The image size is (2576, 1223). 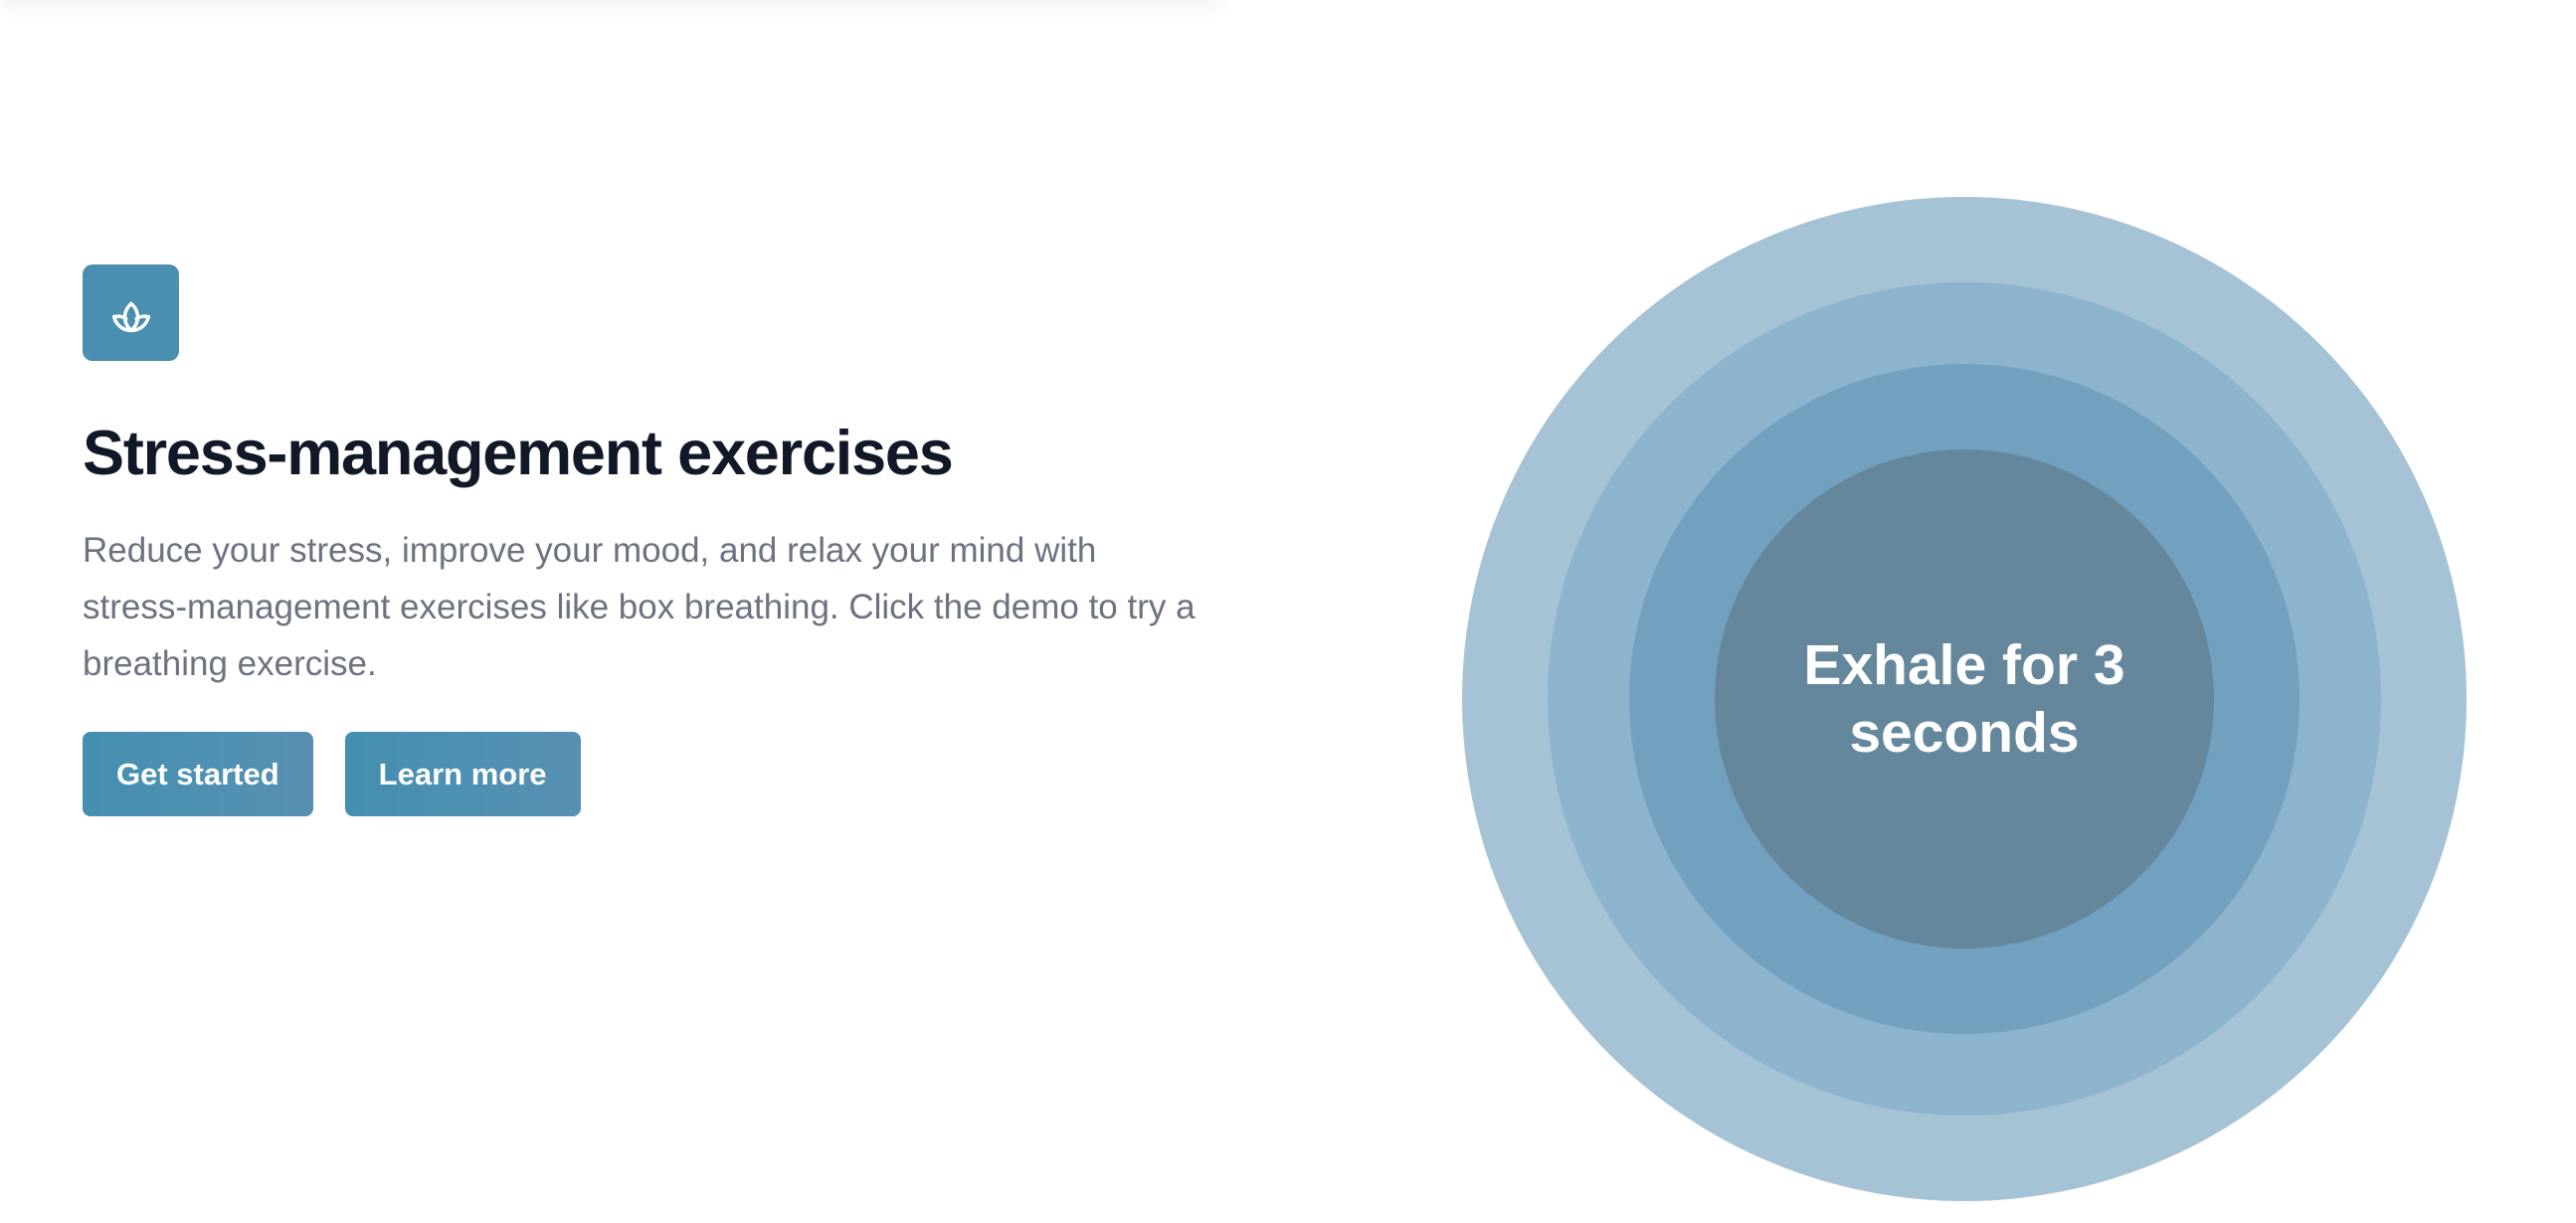 What do you see at coordinates (198, 774) in the screenshot?
I see `get-started-button: Get started` at bounding box center [198, 774].